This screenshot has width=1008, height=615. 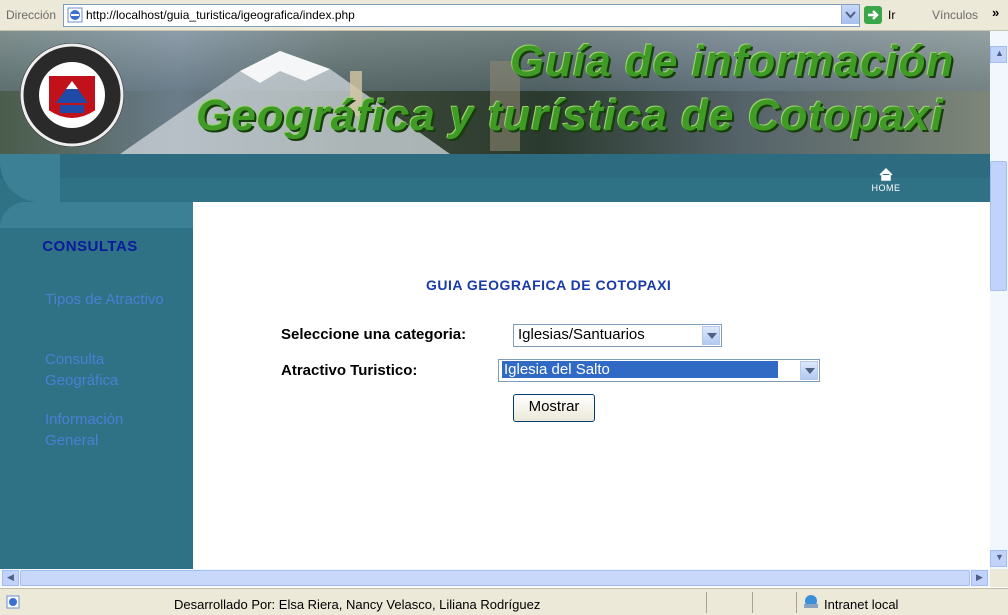 I want to click on chevron-right-icon: ▶, so click(x=979, y=577).